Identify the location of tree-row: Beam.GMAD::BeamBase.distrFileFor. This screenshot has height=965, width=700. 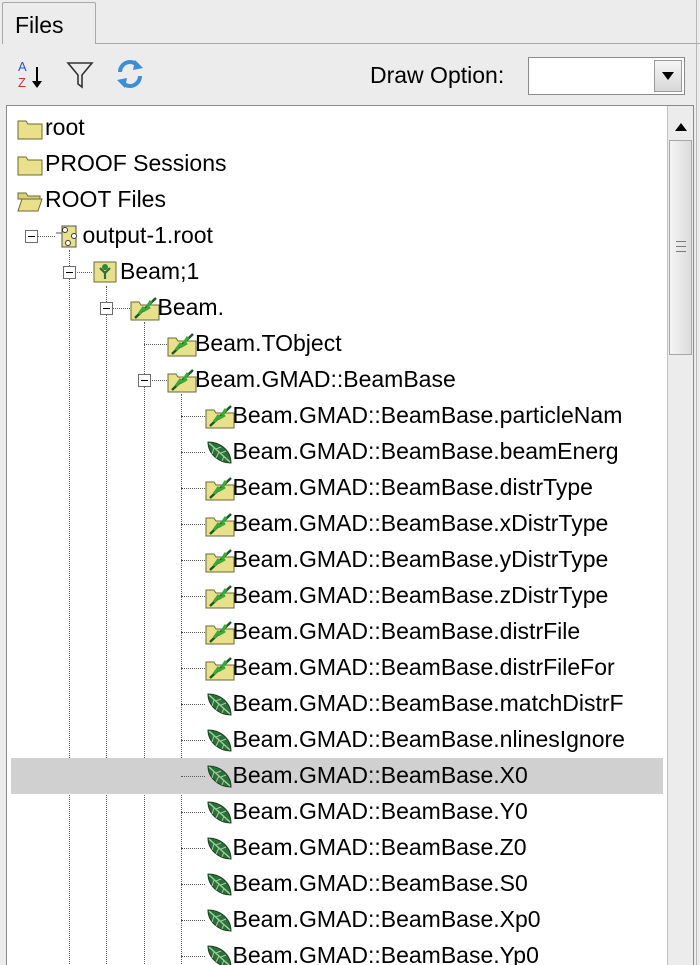
(337, 668).